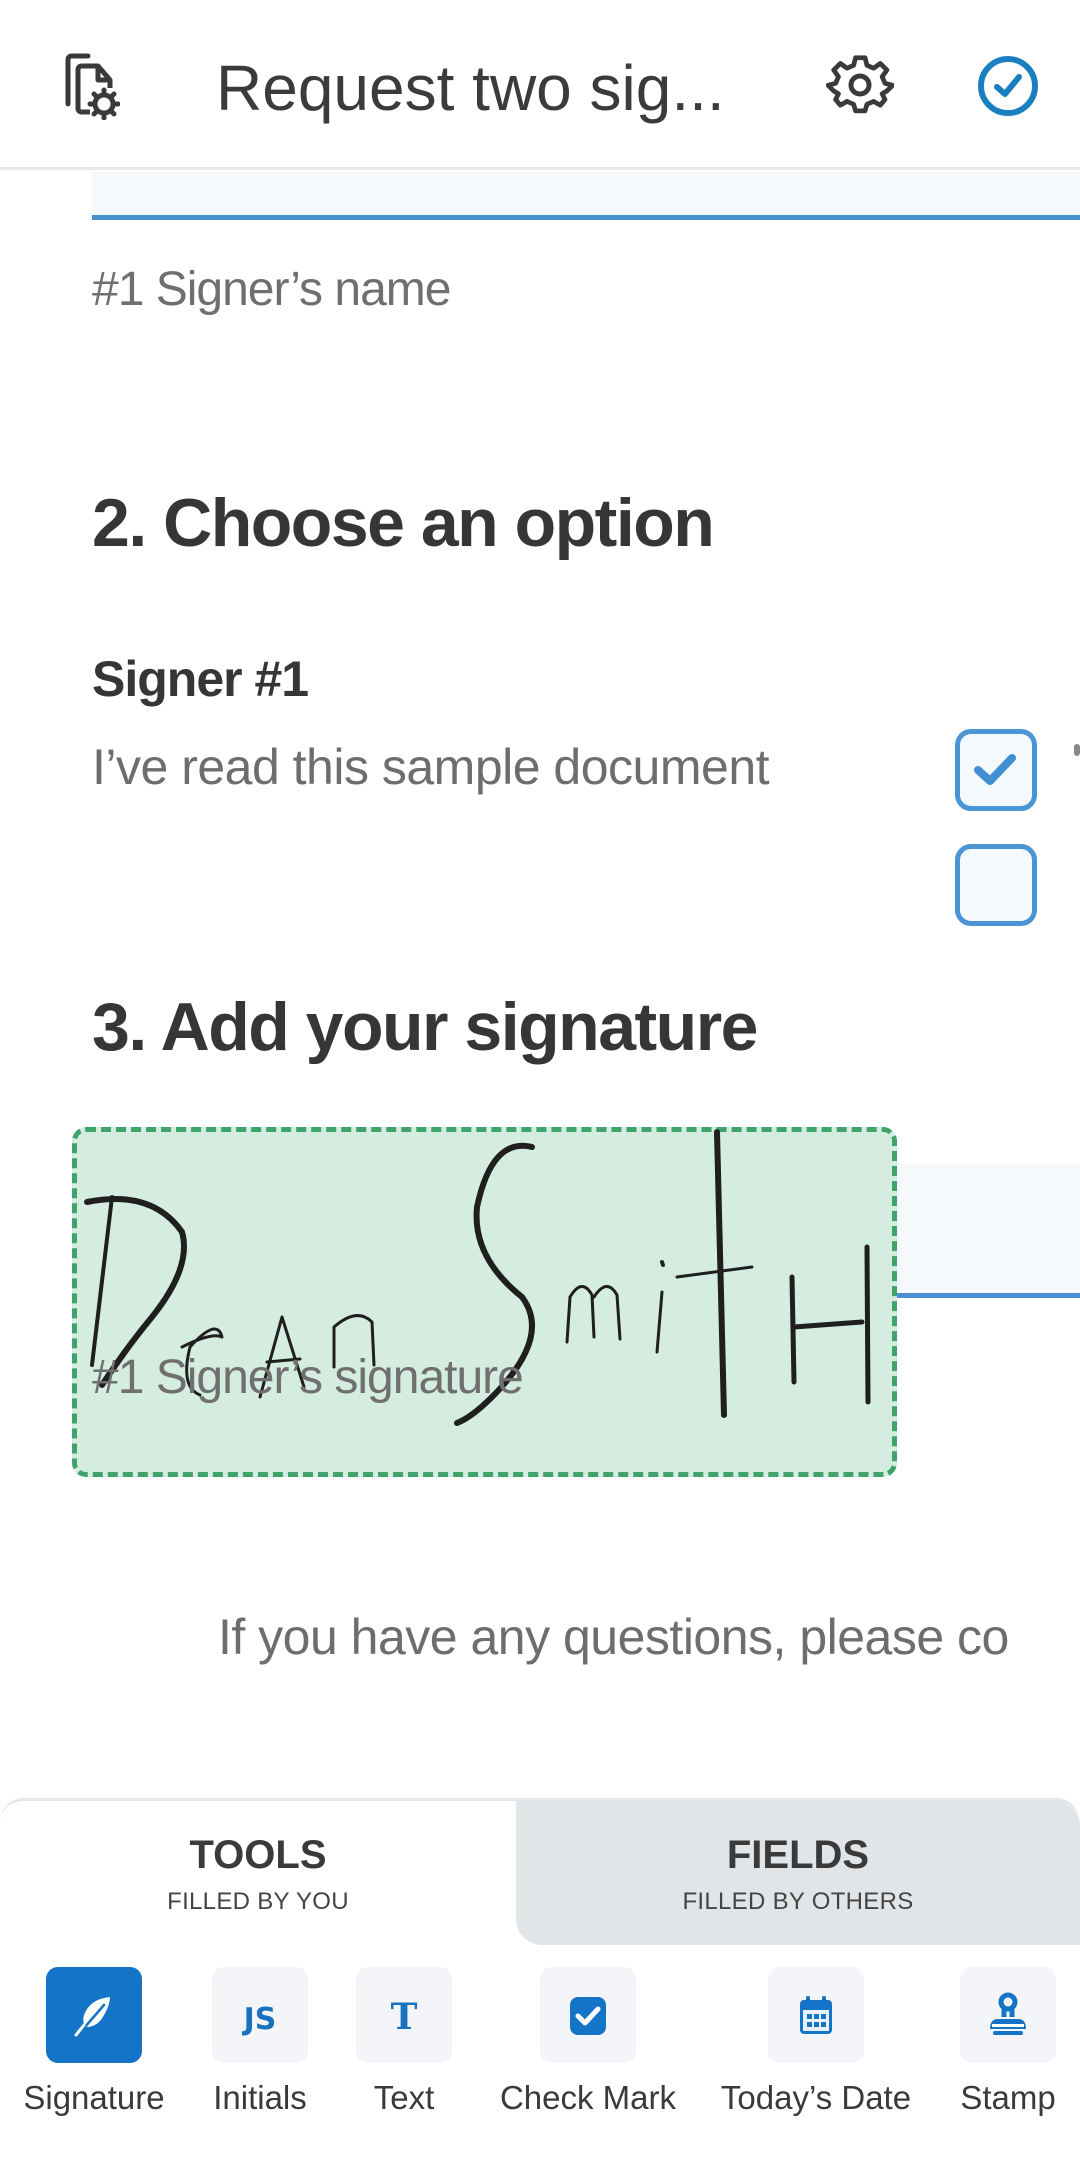 This screenshot has width=1080, height=2165. I want to click on initials-js-icon: JS, so click(259, 2019).